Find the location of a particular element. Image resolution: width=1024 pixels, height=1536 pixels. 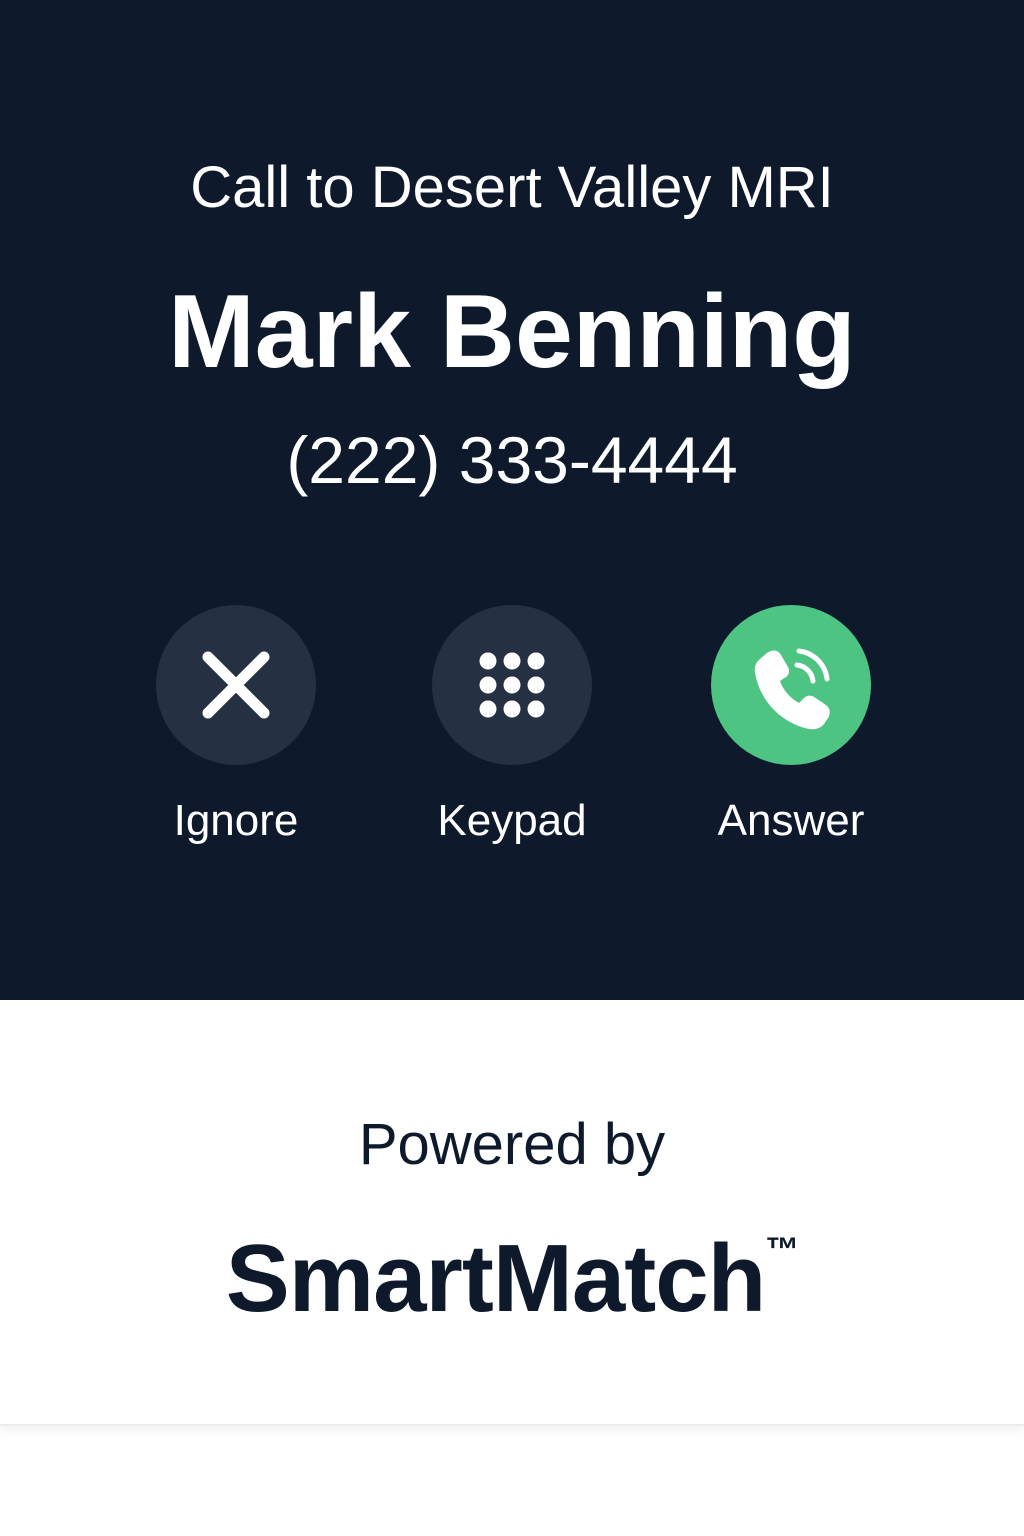

brand-name: SmartMatch is located at coordinates (495, 1278).